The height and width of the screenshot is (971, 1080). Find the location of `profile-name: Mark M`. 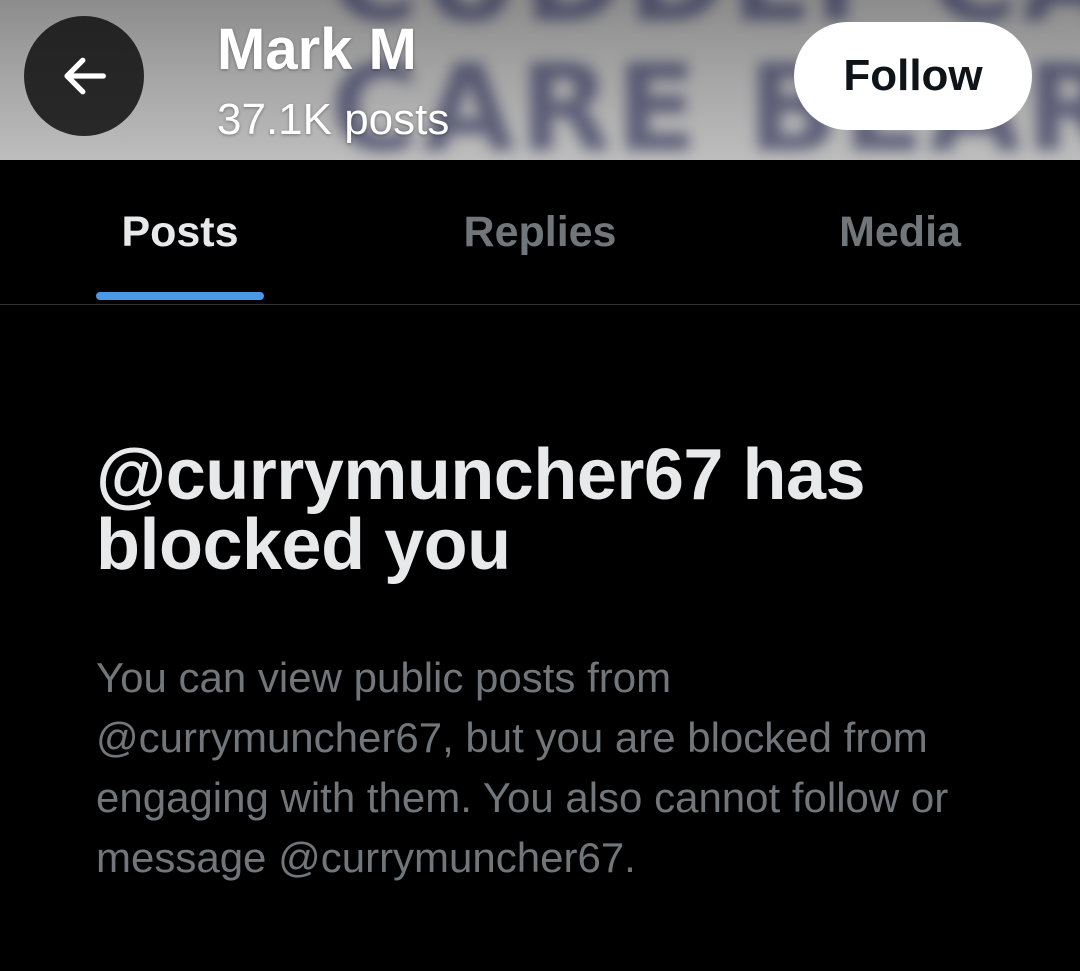

profile-name: Mark M is located at coordinates (317, 49).